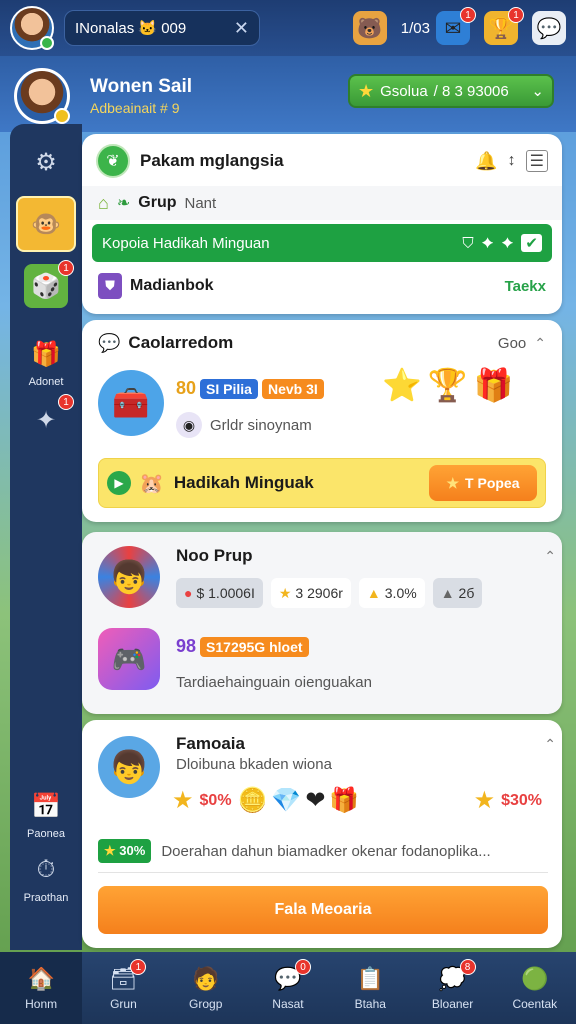 The height and width of the screenshot is (1024, 576). Describe the element at coordinates (186, 243) in the screenshot. I see `green-bar-text: Kopoia Hadikah Minguan` at that location.